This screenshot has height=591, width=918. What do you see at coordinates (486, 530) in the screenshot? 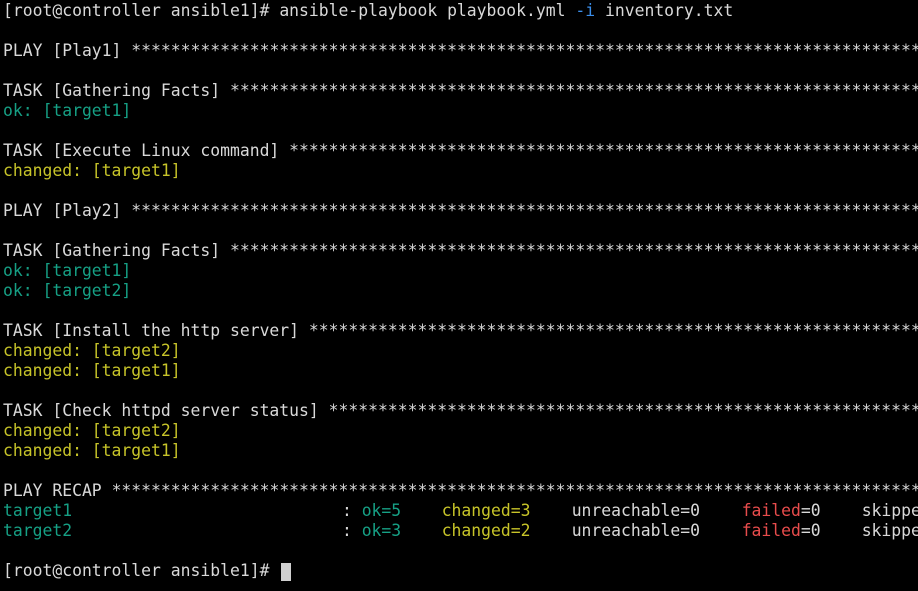
I see `recap-changed: changed=2` at bounding box center [486, 530].